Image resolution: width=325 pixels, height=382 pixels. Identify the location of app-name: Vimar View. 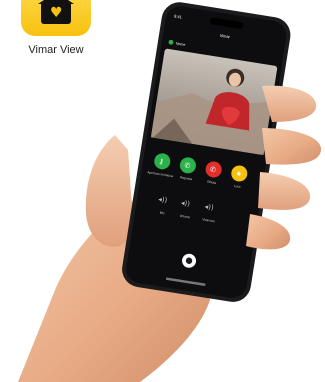
(56, 50).